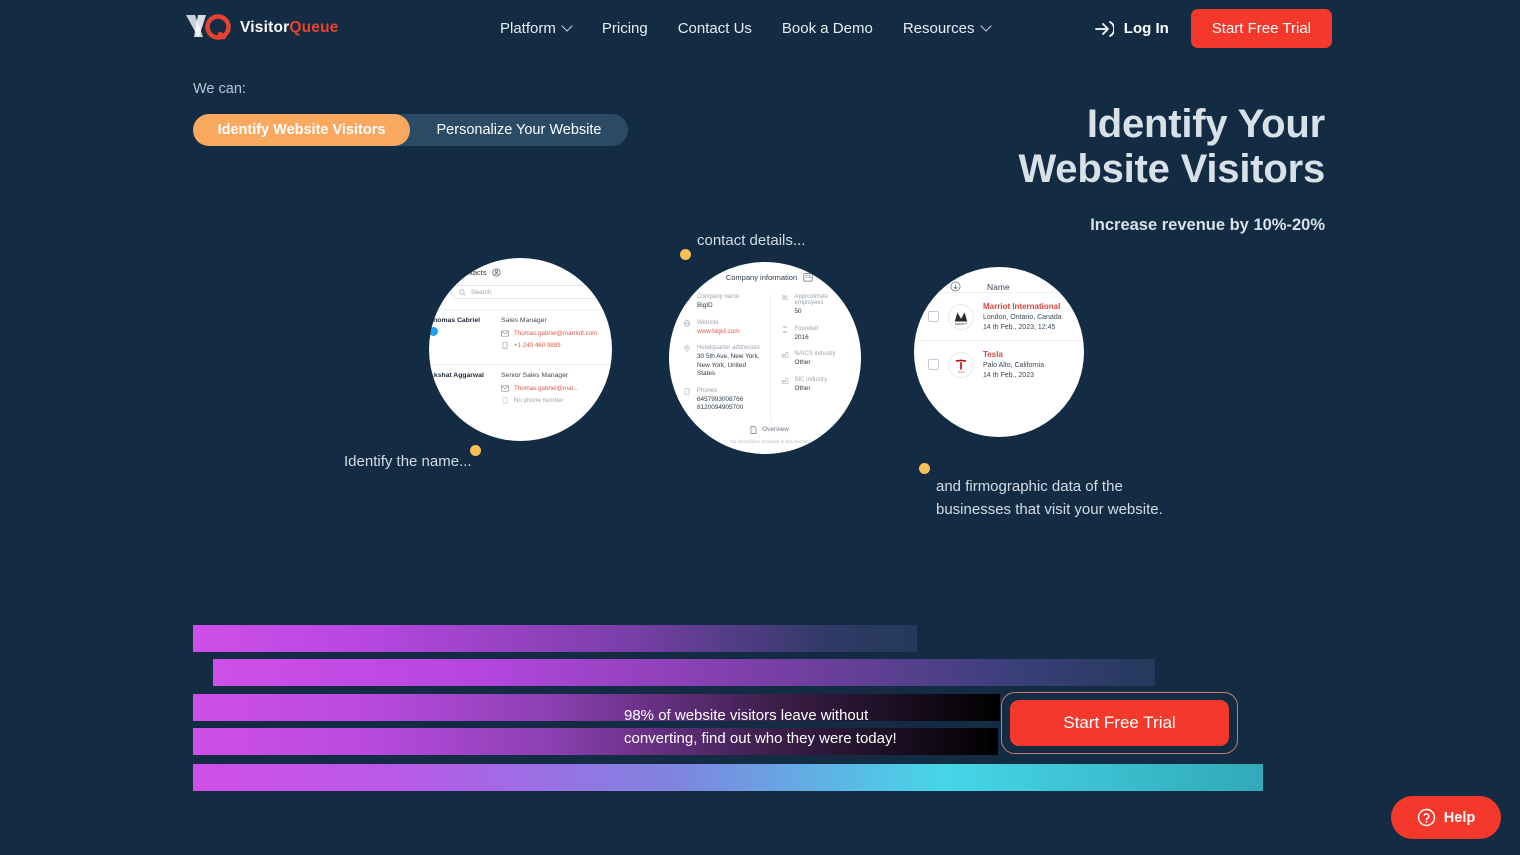  I want to click on employees-value: 50, so click(798, 311).